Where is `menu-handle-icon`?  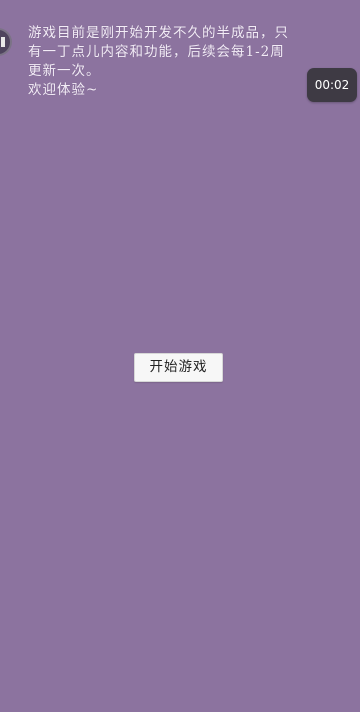 menu-handle-icon is located at coordinates (3, 42).